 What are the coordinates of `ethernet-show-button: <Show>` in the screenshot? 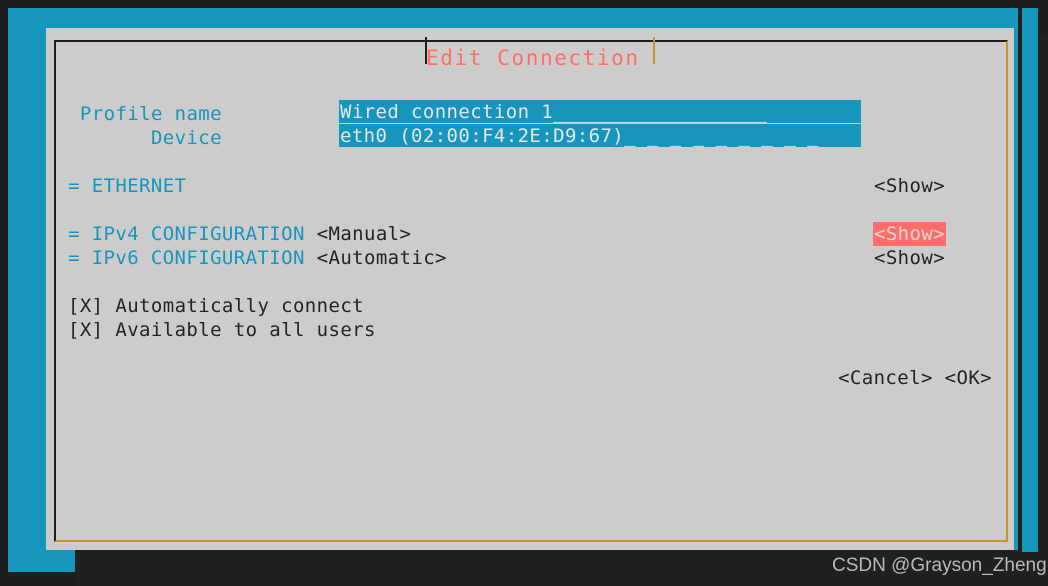 It's located at (909, 186).